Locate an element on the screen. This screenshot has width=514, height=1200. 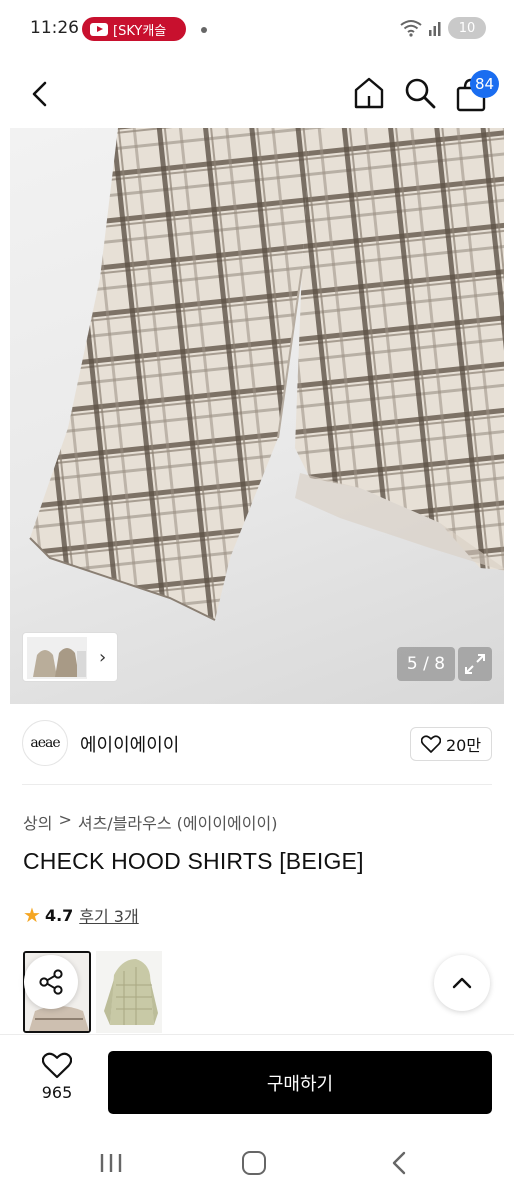
status-bar: 11:26 [SKY캐슬 10 is located at coordinates (257, 30).